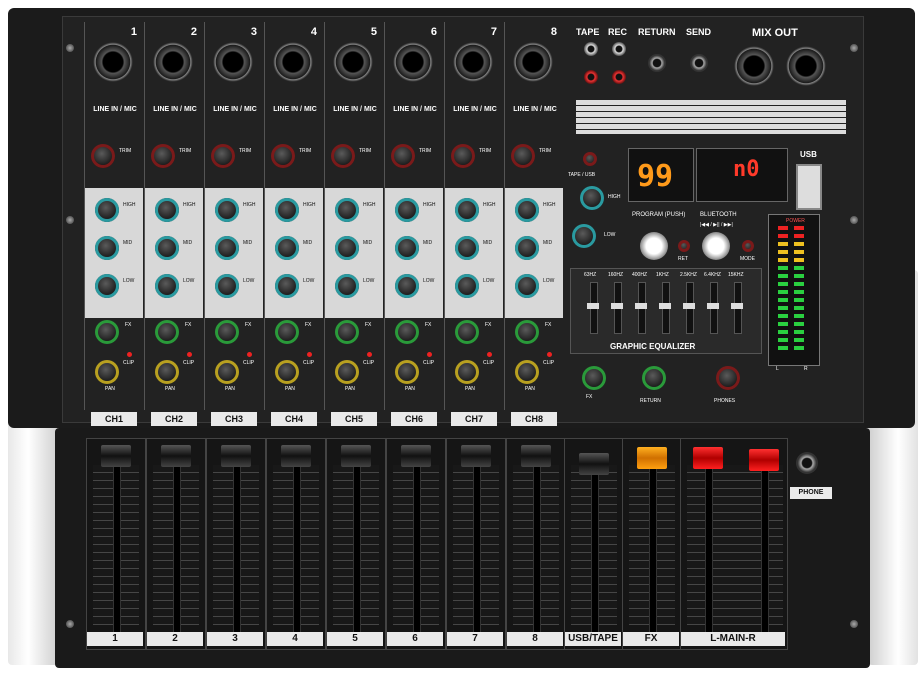  I want to click on main-l-fader-cap, so click(708, 458).